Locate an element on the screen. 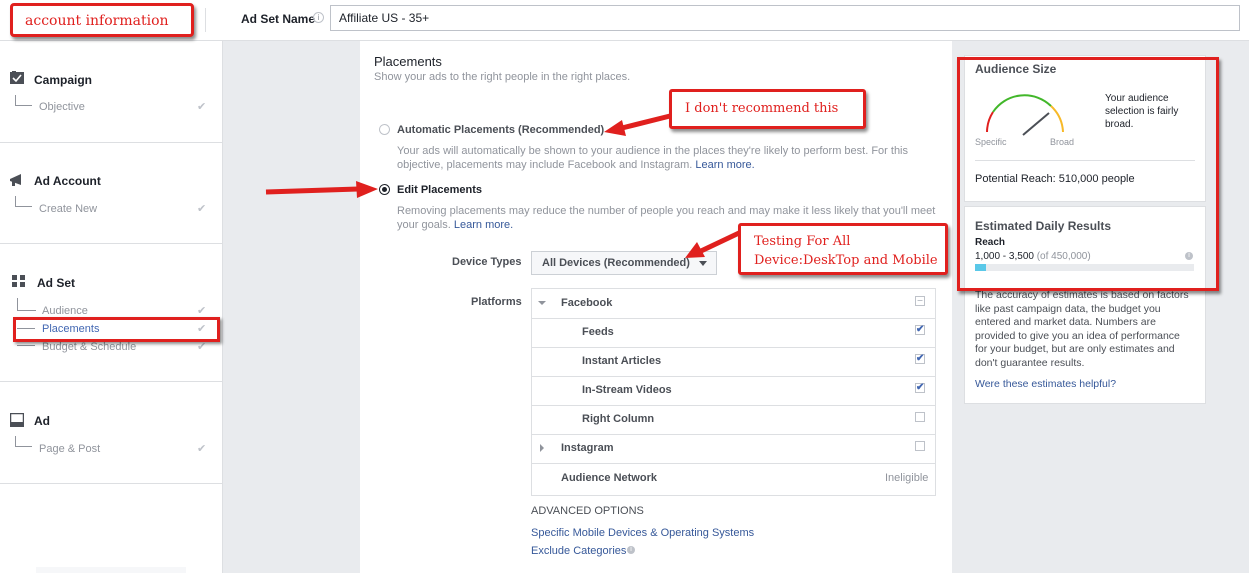  platform-right-column-label: Right Column is located at coordinates (618, 419).